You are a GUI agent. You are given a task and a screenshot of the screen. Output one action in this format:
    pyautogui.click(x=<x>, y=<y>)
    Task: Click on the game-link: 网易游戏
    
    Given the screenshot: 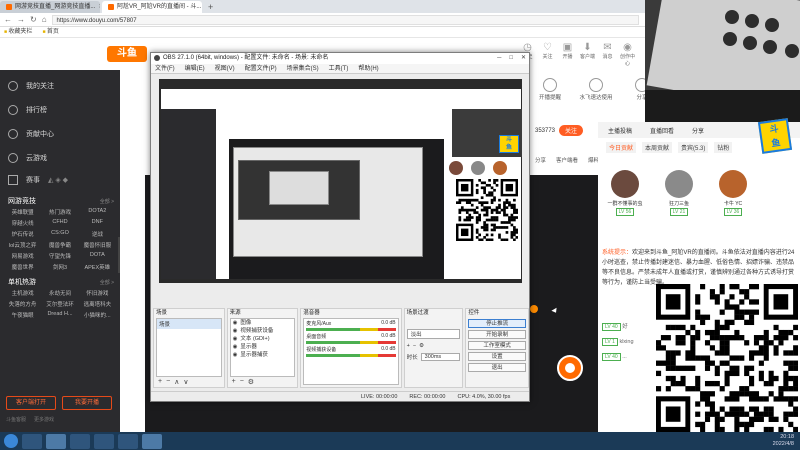 What is the action you would take?
    pyautogui.click(x=22, y=256)
    